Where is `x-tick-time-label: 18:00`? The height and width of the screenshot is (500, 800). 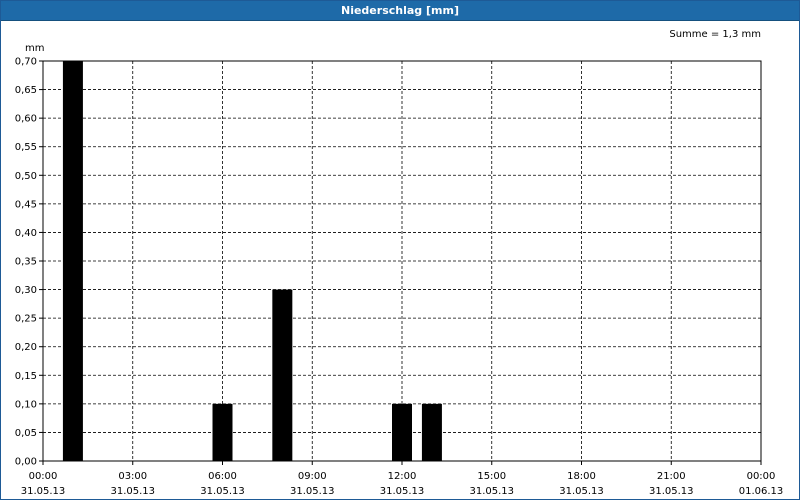
x-tick-time-label: 18:00 is located at coordinates (581, 476).